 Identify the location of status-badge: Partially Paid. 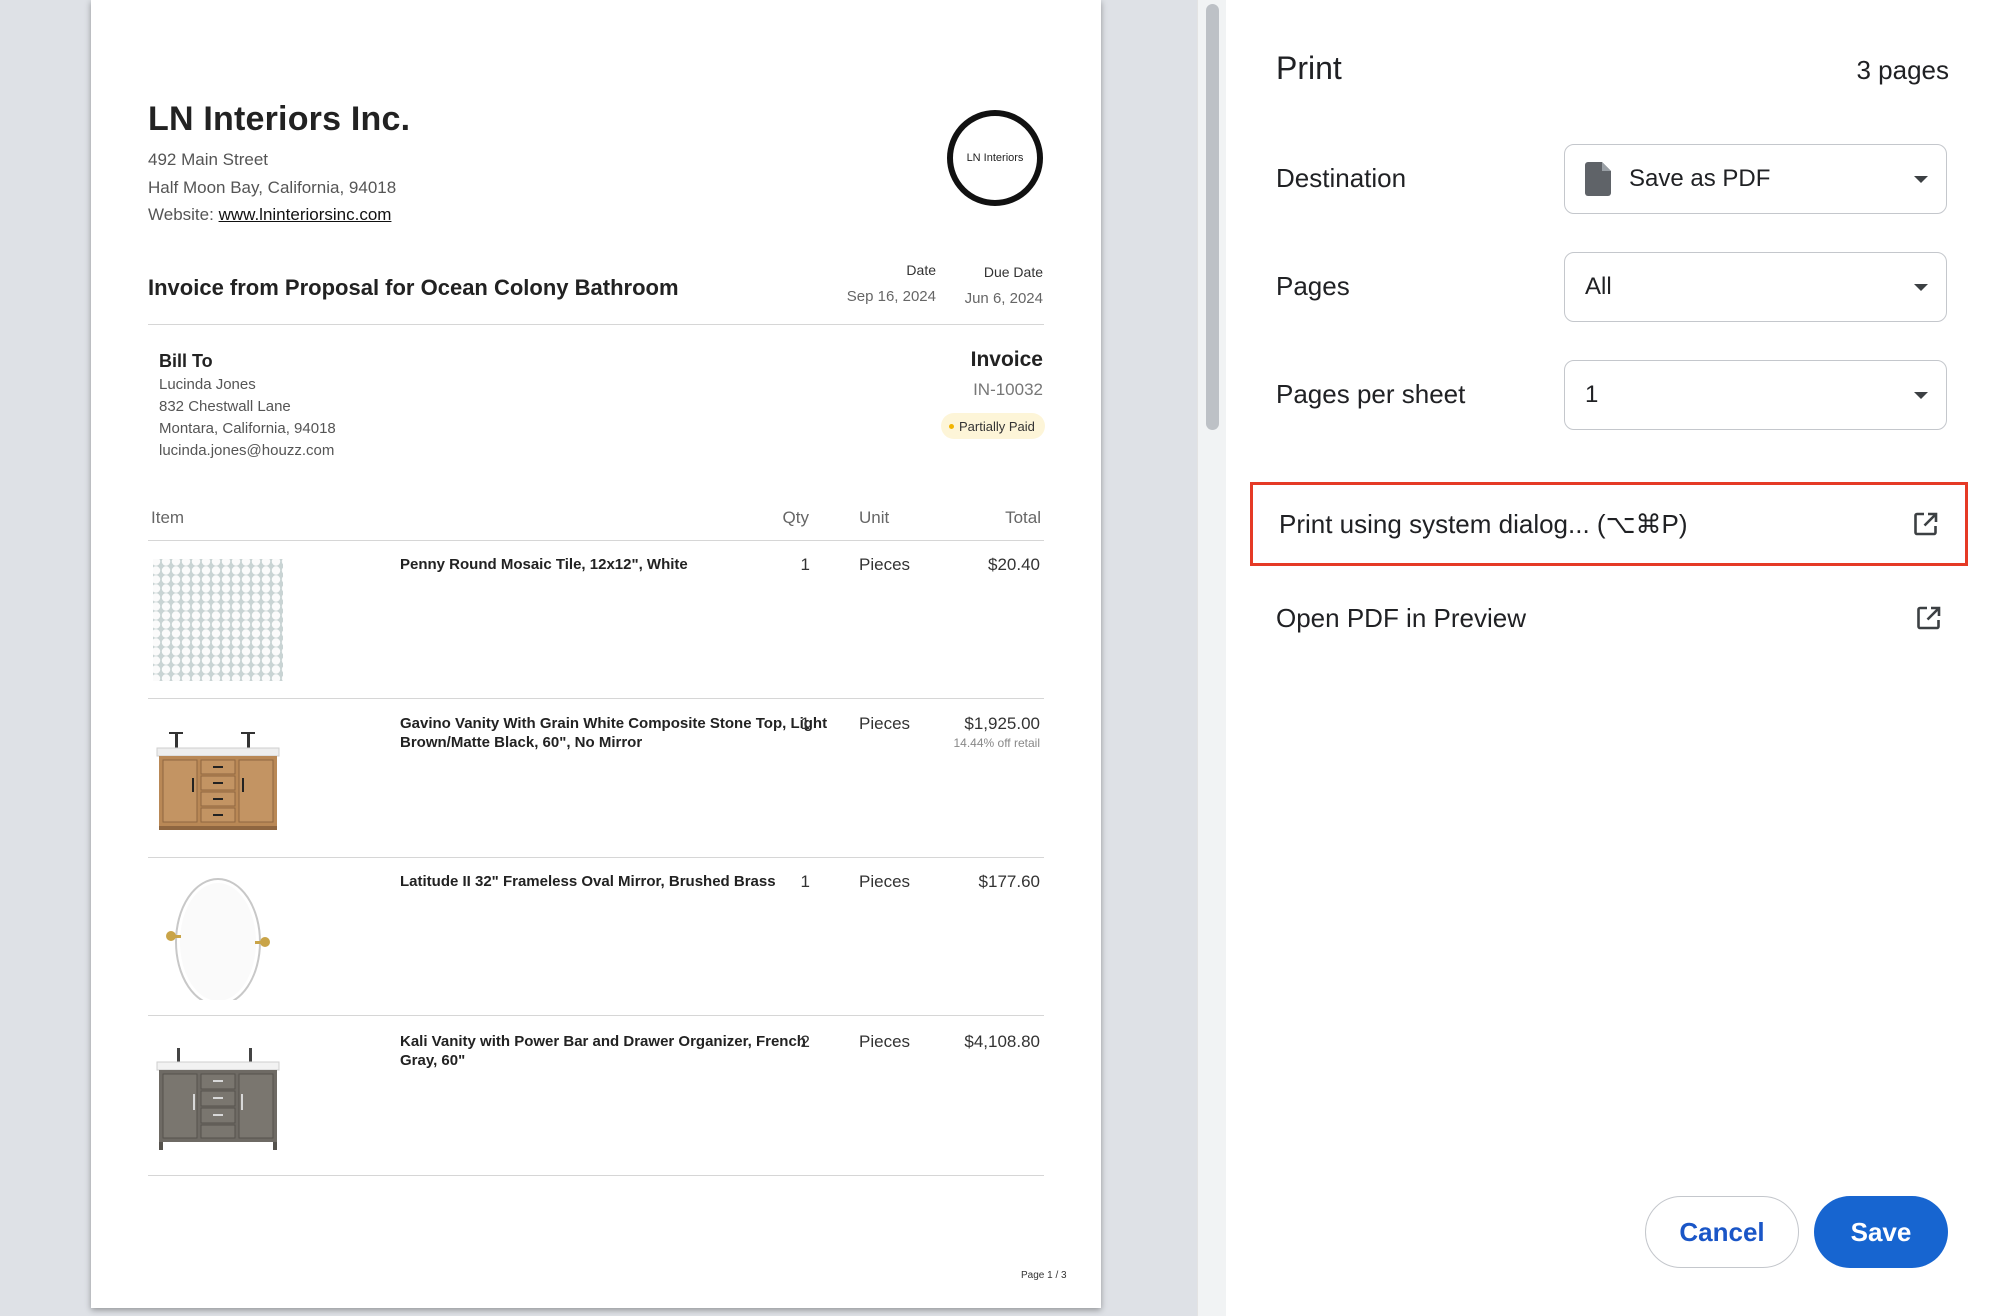
(993, 426).